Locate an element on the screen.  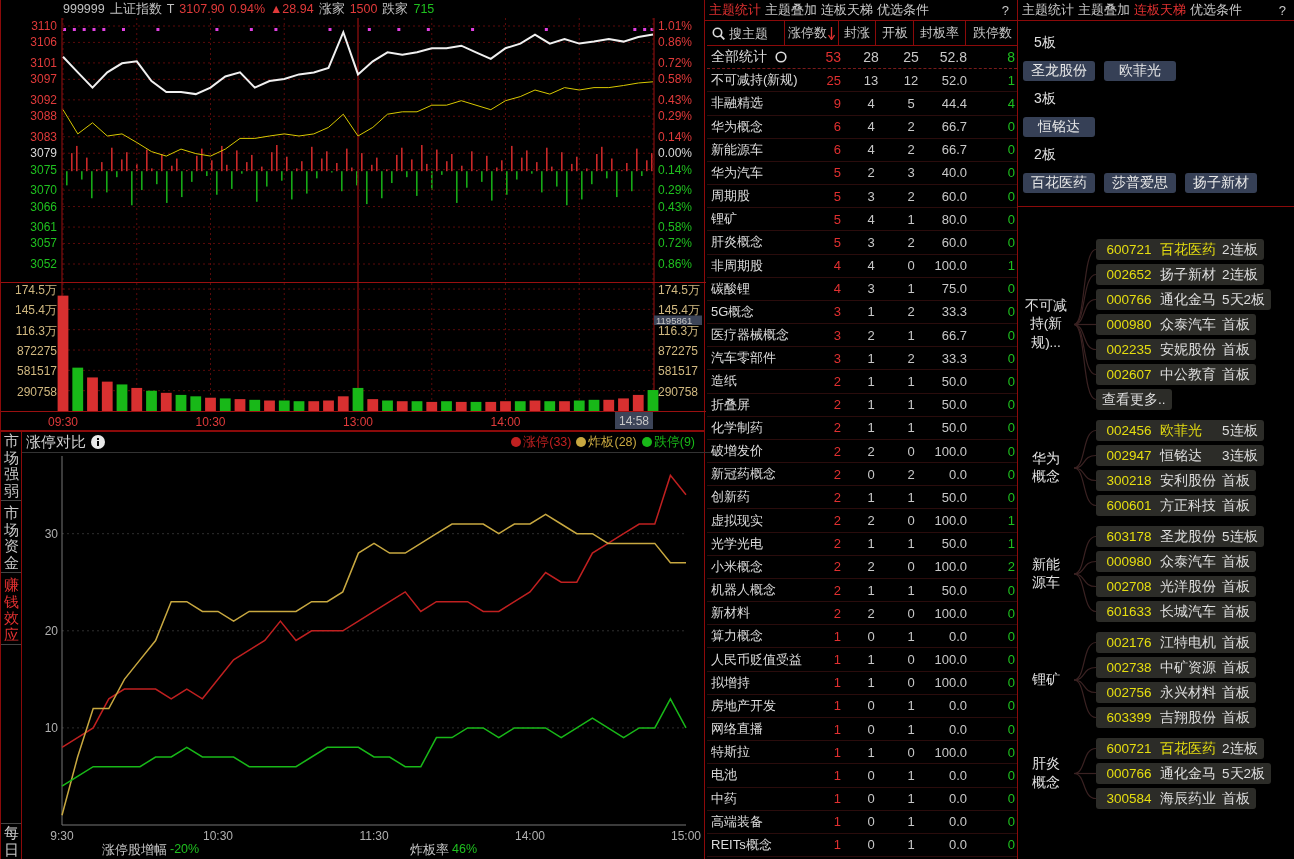
column-header: 开板 is located at coordinates (895, 33).